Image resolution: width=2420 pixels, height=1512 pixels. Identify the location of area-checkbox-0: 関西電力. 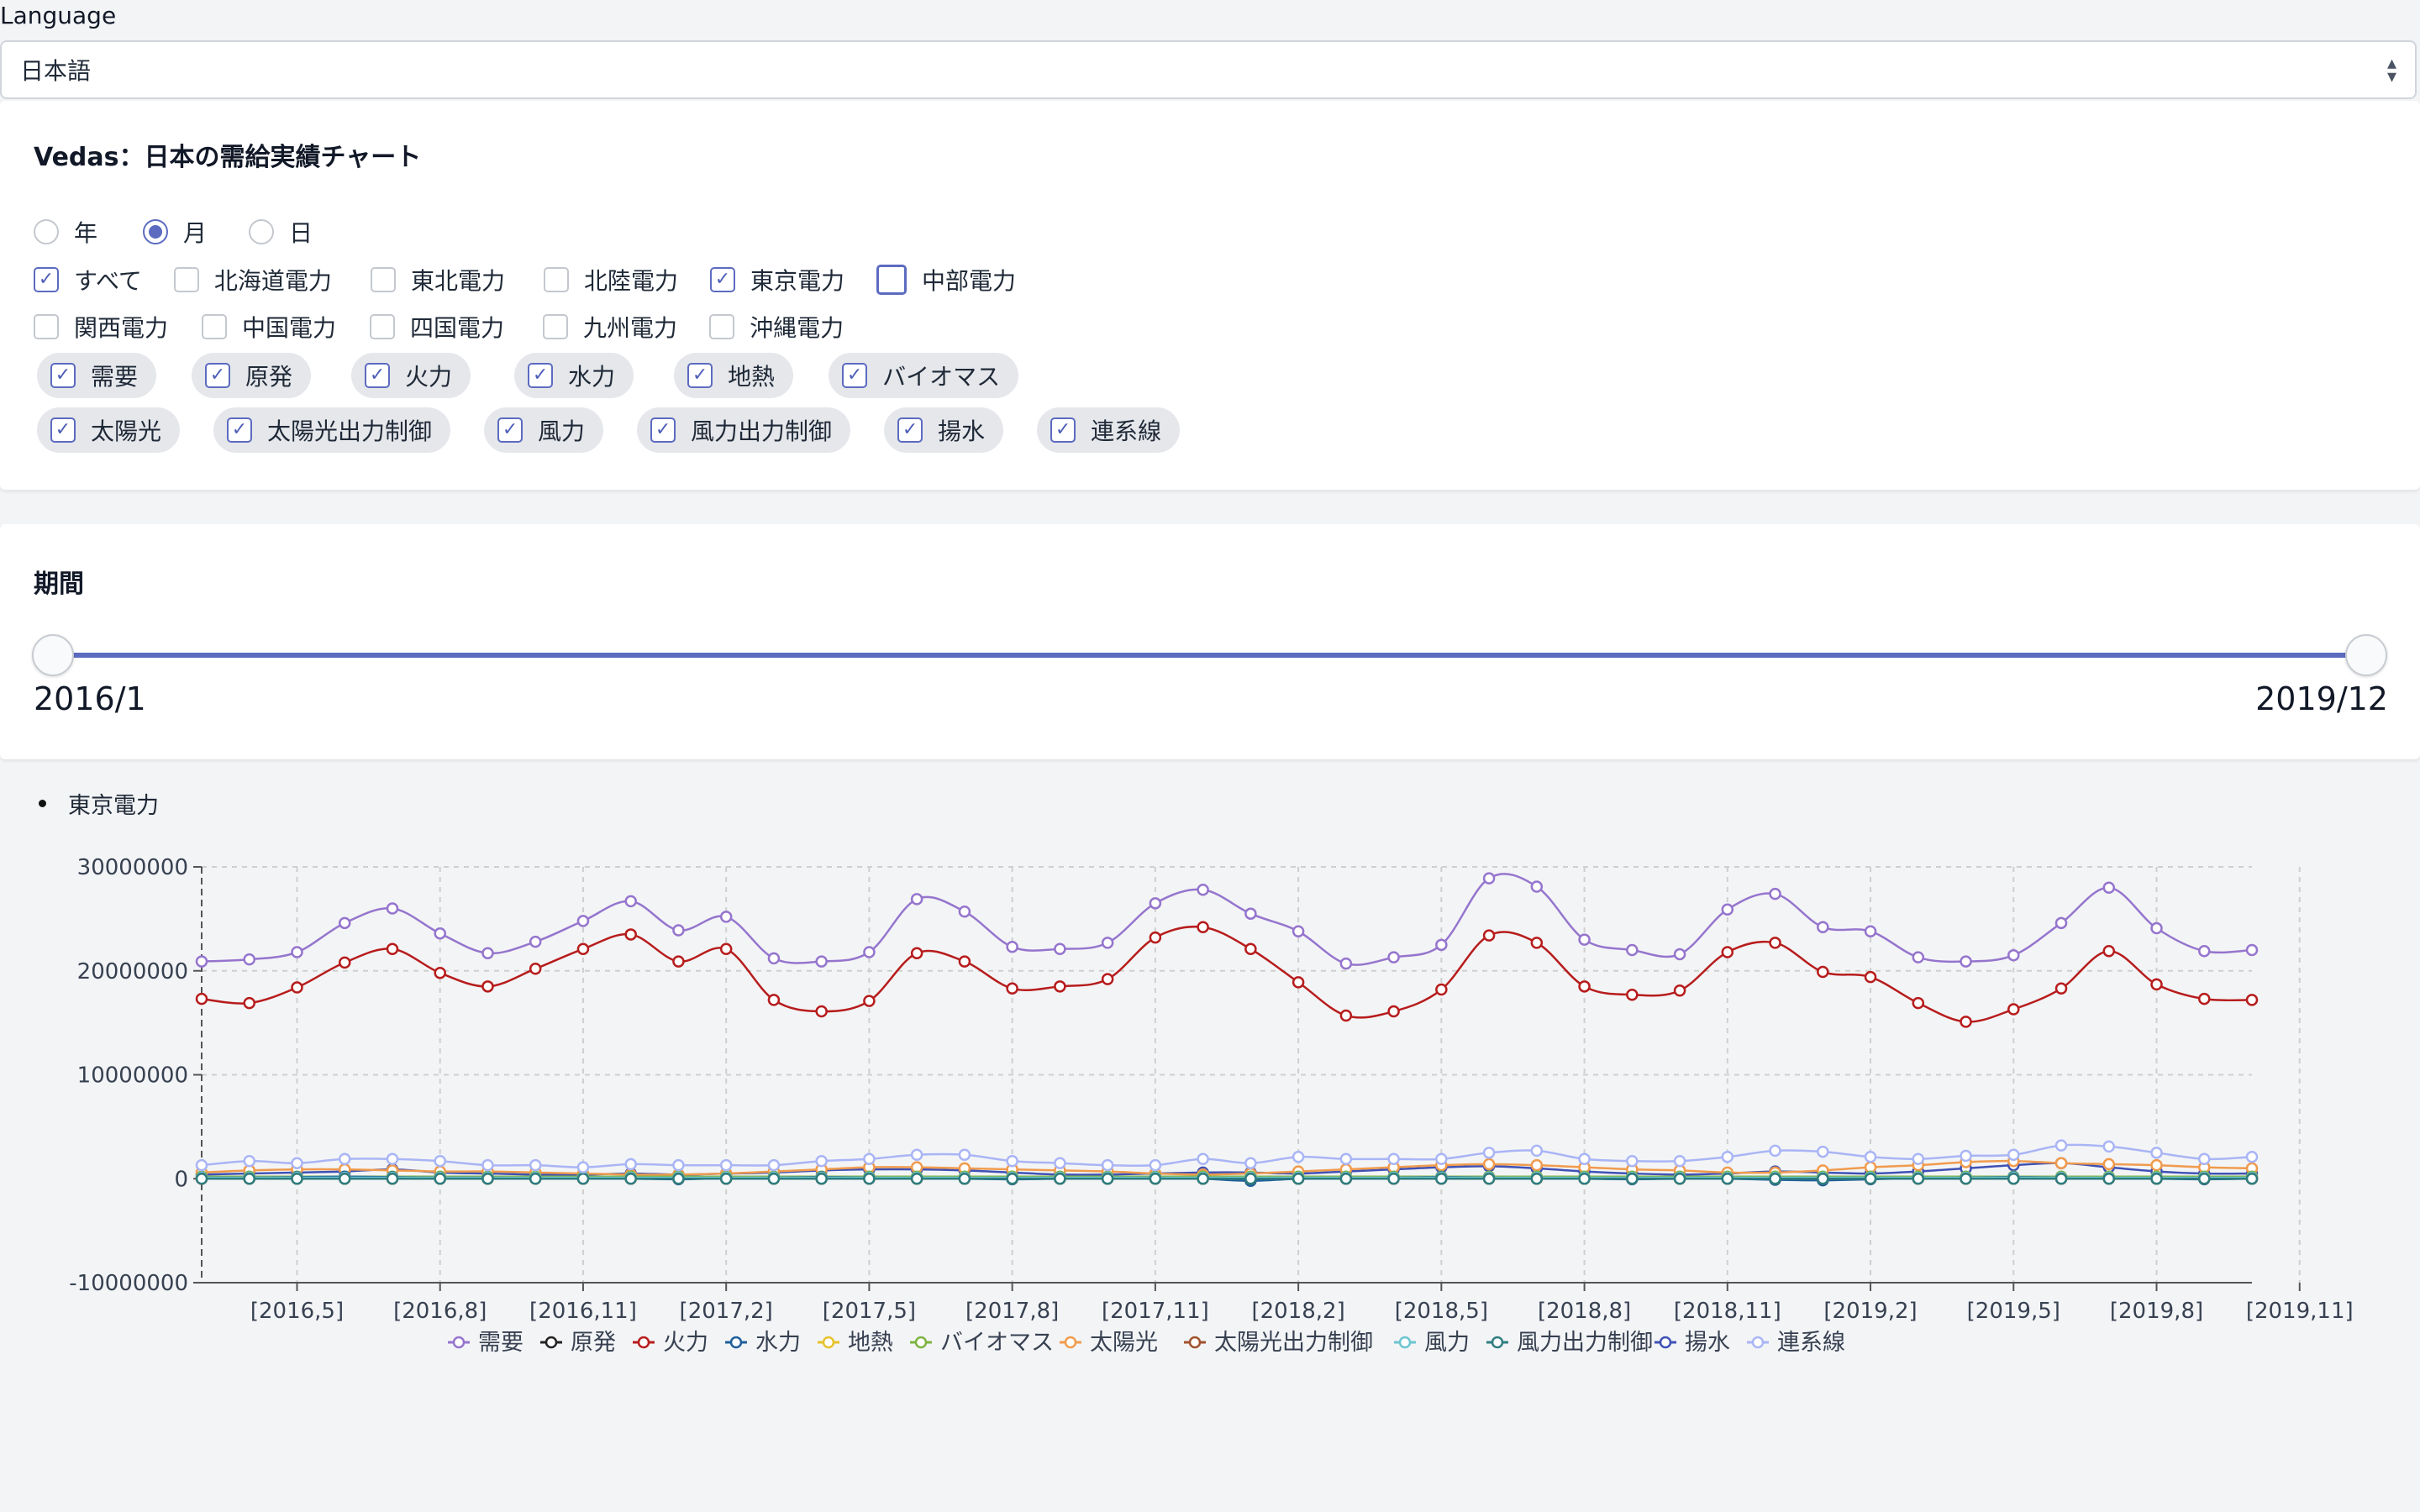
(101, 327).